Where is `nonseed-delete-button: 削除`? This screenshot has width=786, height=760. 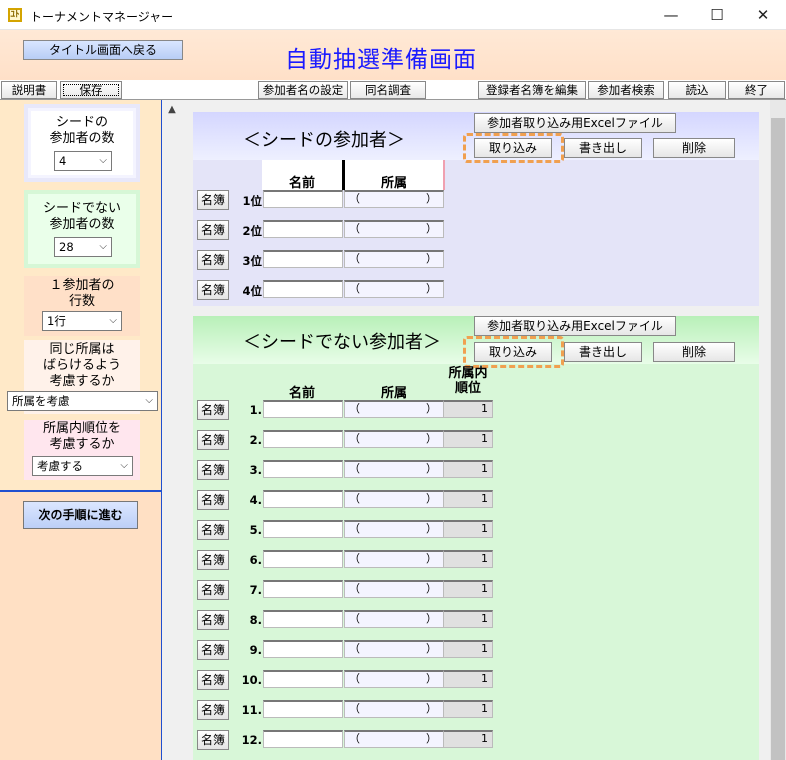 nonseed-delete-button: 削除 is located at coordinates (694, 352).